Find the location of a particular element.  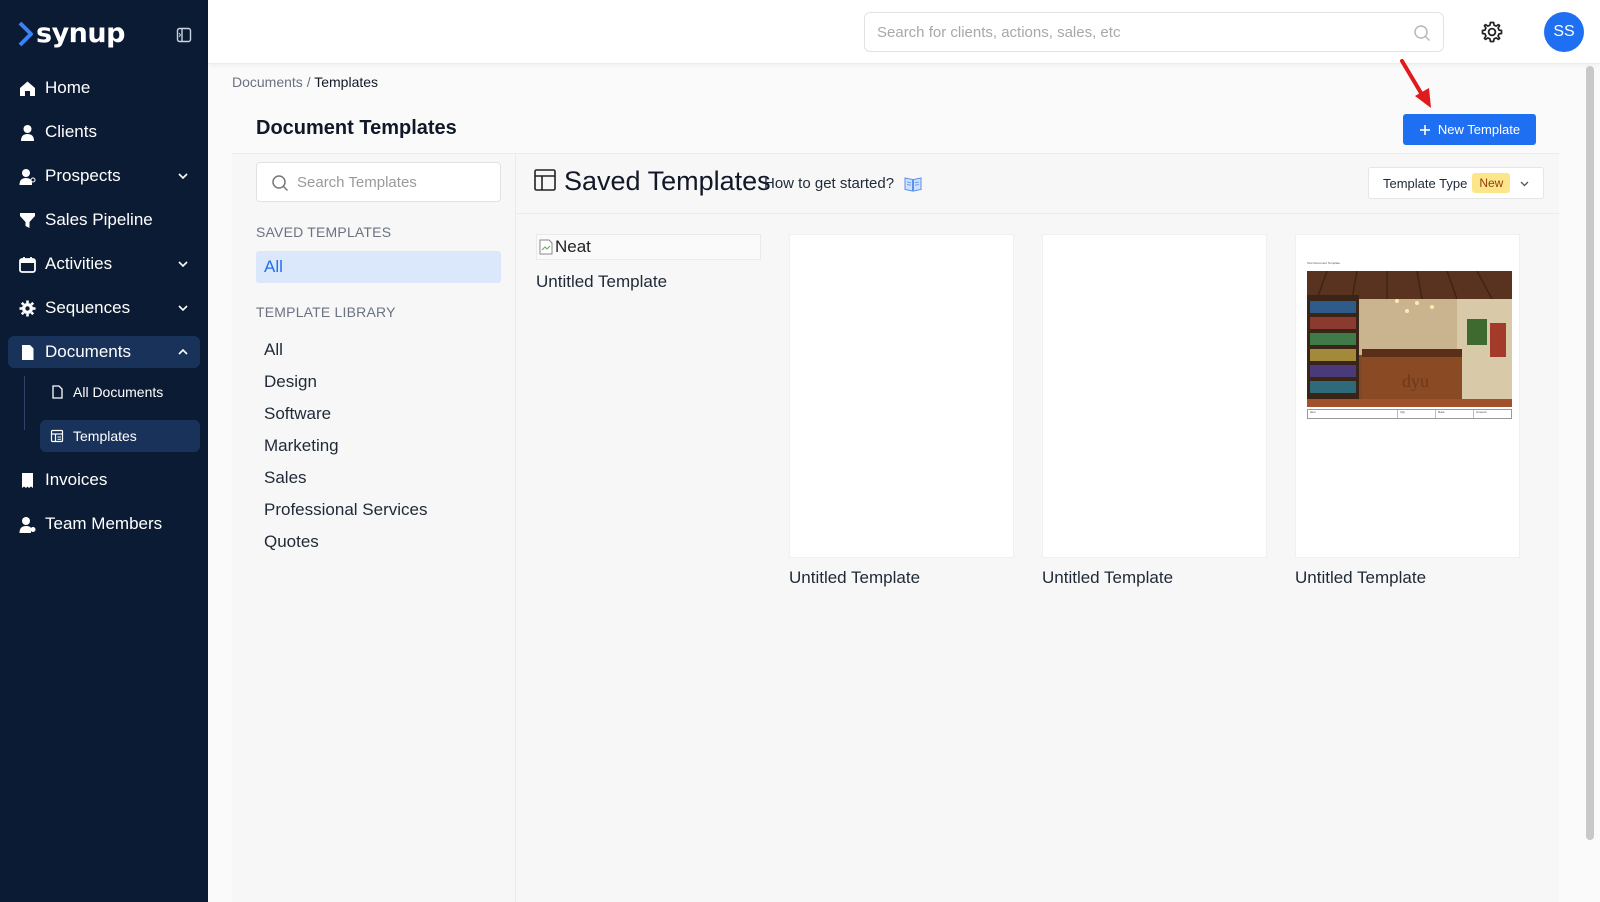

sidebar-collapse-icon is located at coordinates (184, 35).